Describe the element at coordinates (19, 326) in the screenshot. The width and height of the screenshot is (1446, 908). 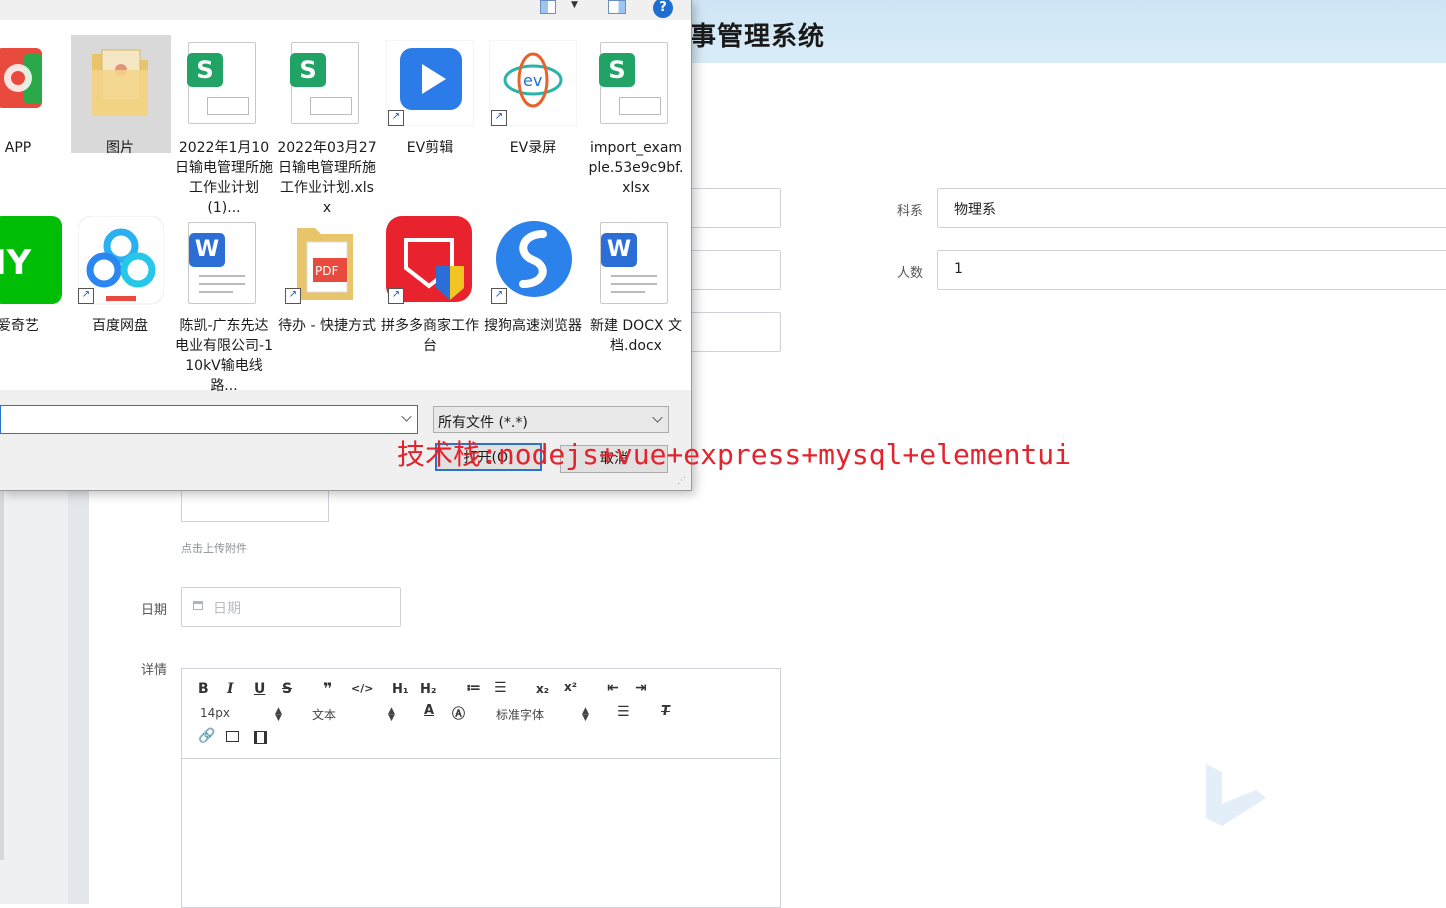
I see `file-name: 爱奇艺` at that location.